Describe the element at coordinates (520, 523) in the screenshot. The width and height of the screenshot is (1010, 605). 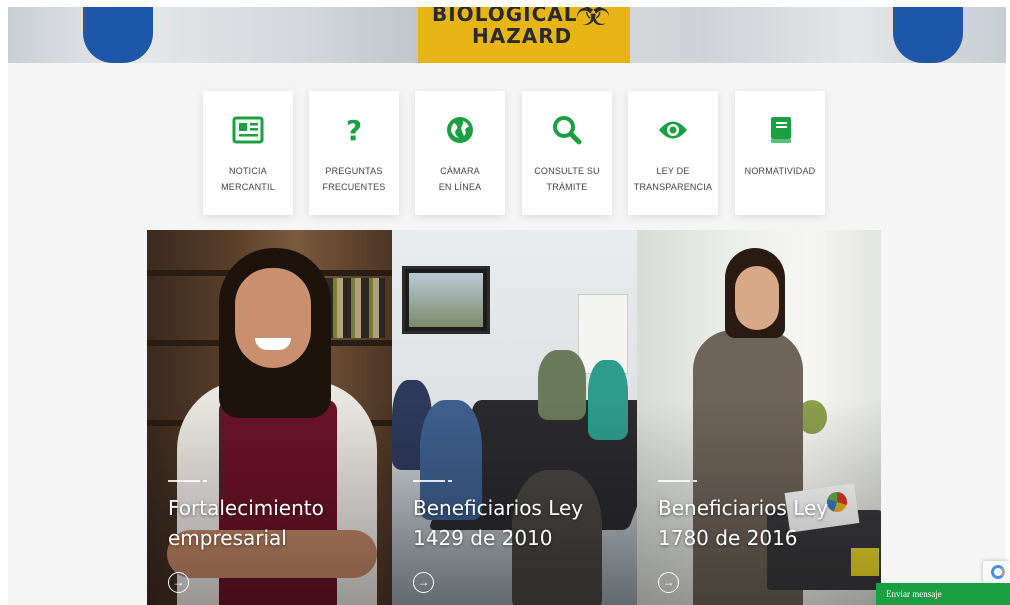
I see `card-title: Beneficiarios Ley 1429 de 2010` at that location.